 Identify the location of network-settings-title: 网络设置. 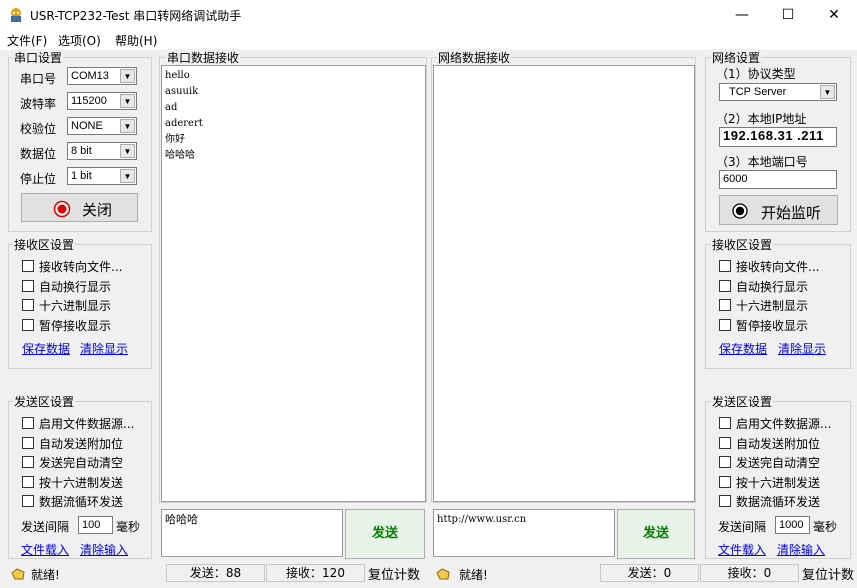
(736, 57).